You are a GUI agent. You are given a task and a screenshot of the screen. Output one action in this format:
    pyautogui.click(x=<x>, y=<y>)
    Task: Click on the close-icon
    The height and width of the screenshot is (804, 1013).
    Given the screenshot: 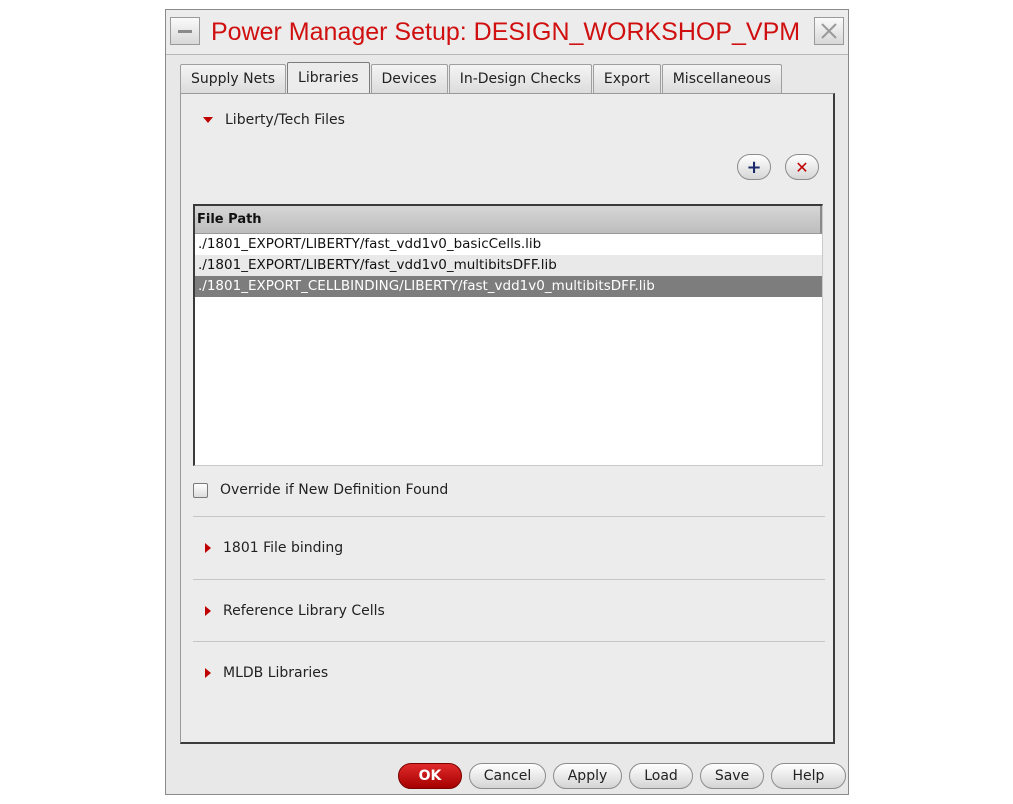 What is the action you would take?
    pyautogui.click(x=829, y=31)
    